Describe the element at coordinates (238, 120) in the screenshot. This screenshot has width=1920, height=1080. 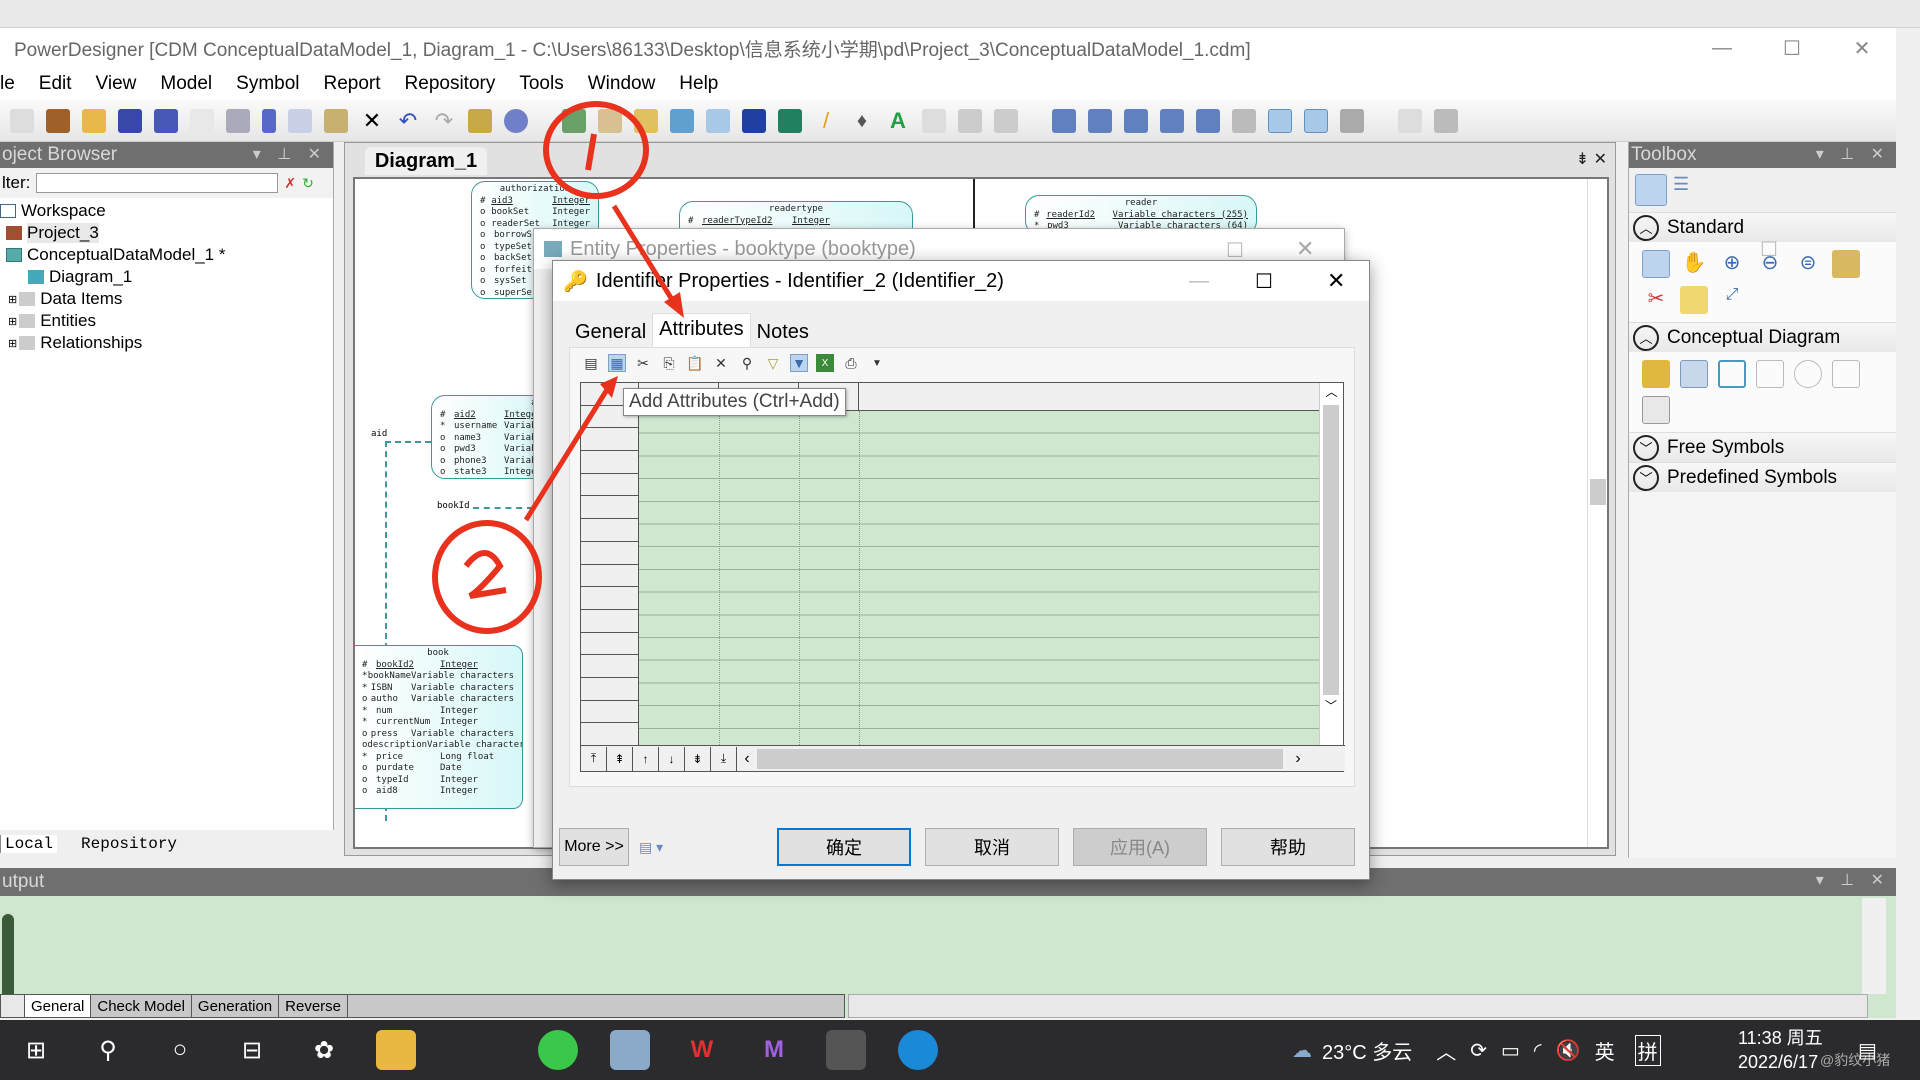
I see `print-icon` at that location.